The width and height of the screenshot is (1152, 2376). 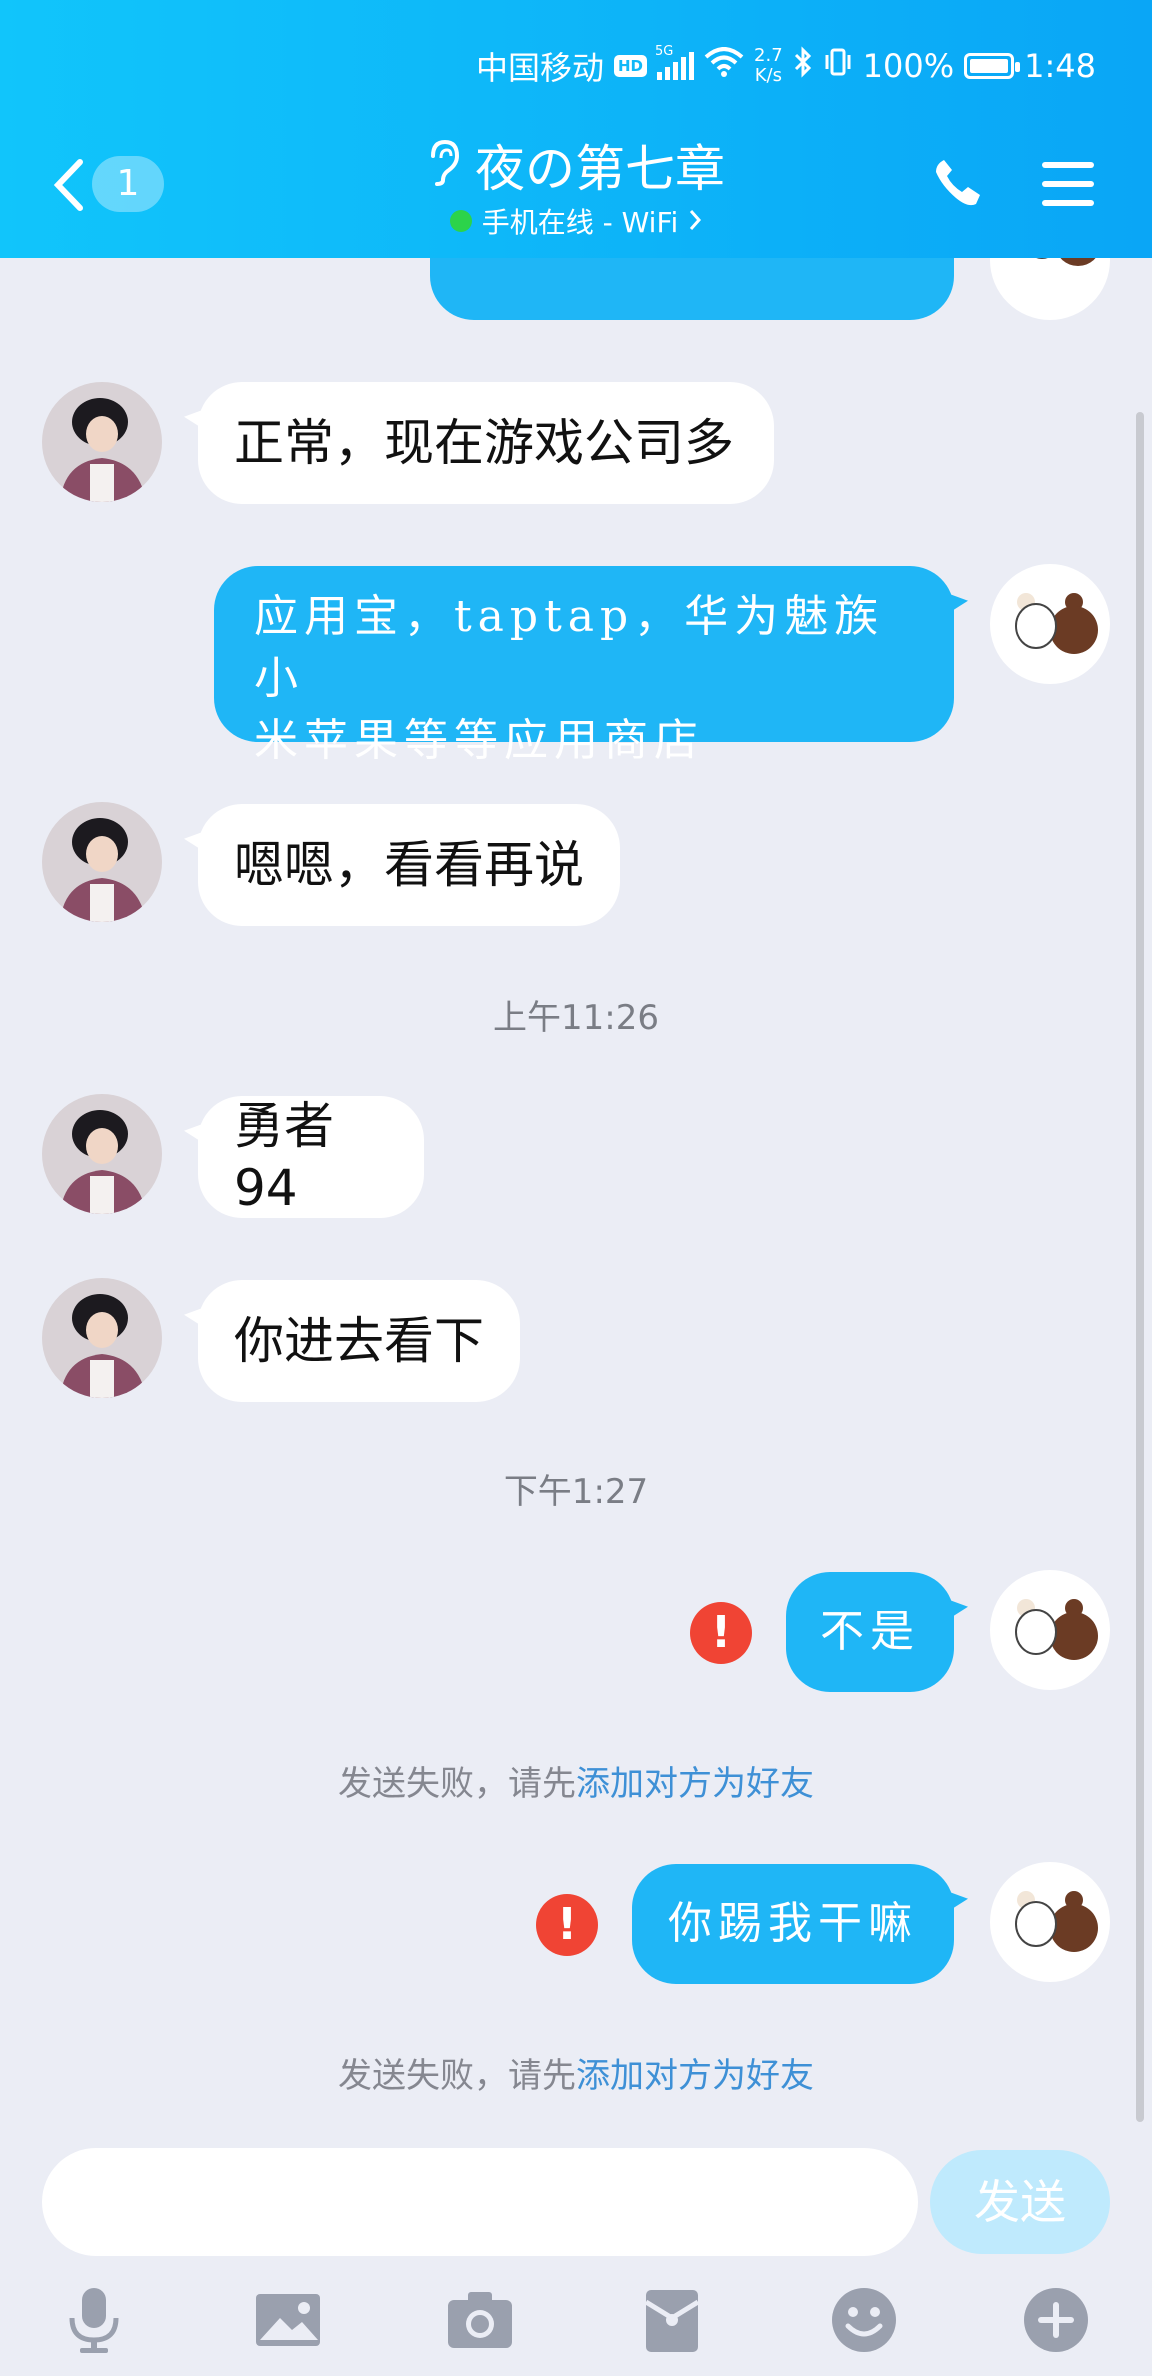 I want to click on contact-name: 夜の第七章, so click(x=600, y=168).